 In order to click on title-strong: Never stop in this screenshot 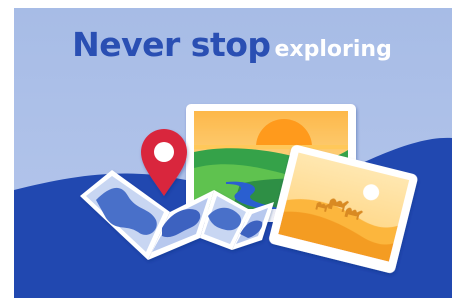, I will do `click(171, 44)`.